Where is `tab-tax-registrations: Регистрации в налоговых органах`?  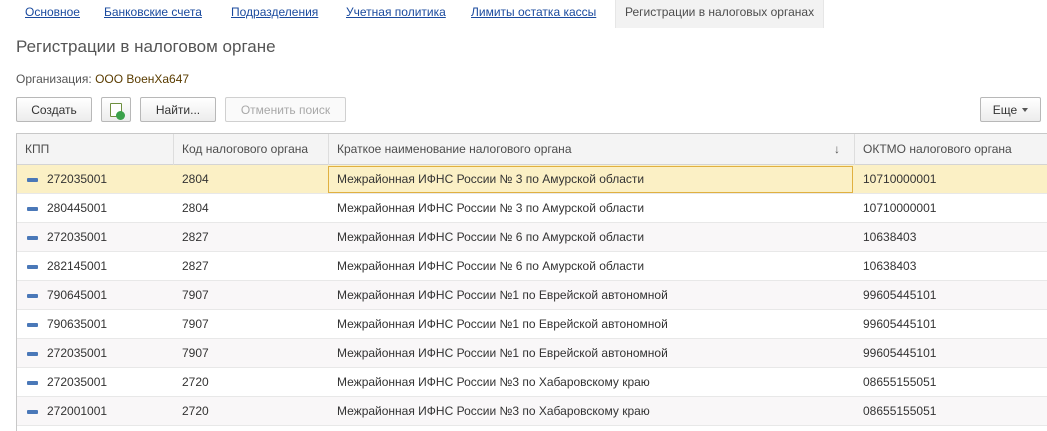 tab-tax-registrations: Регистрации в налоговых органах is located at coordinates (720, 14).